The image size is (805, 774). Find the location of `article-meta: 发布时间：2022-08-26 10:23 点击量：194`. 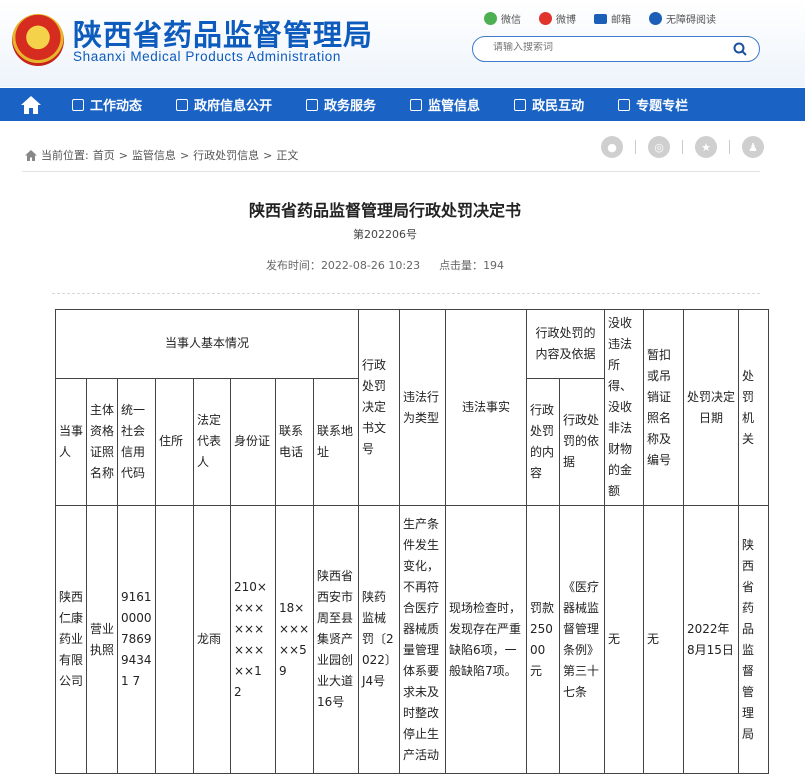

article-meta: 发布时间：2022-08-26 10:23 点击量：194 is located at coordinates (385, 265).